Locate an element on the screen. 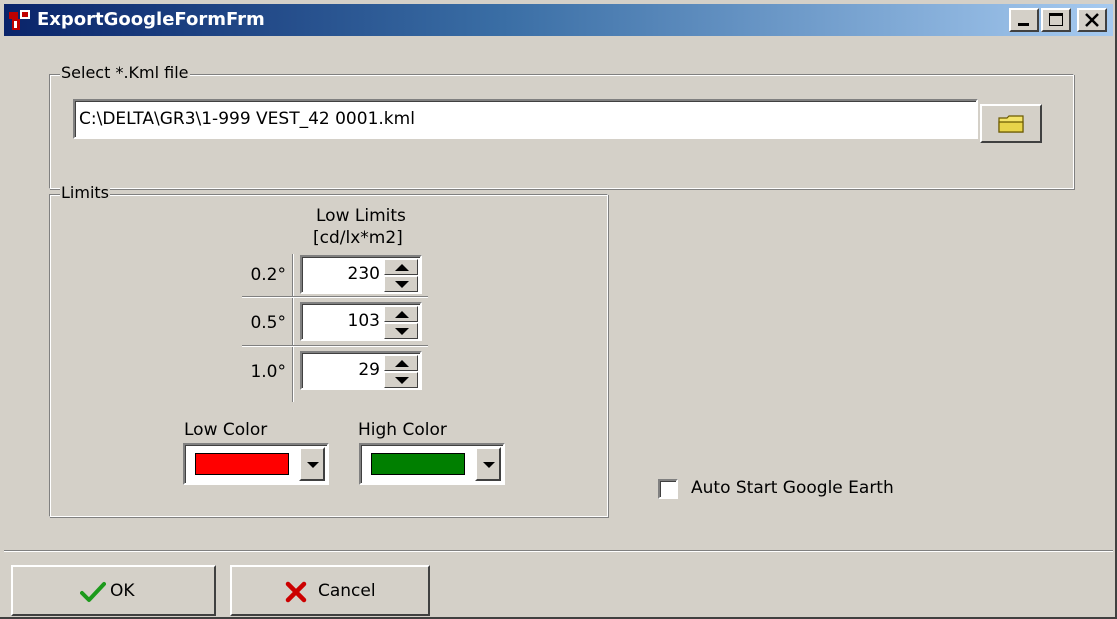 The height and width of the screenshot is (619, 1117). low-color-dropdown-button is located at coordinates (312, 464).